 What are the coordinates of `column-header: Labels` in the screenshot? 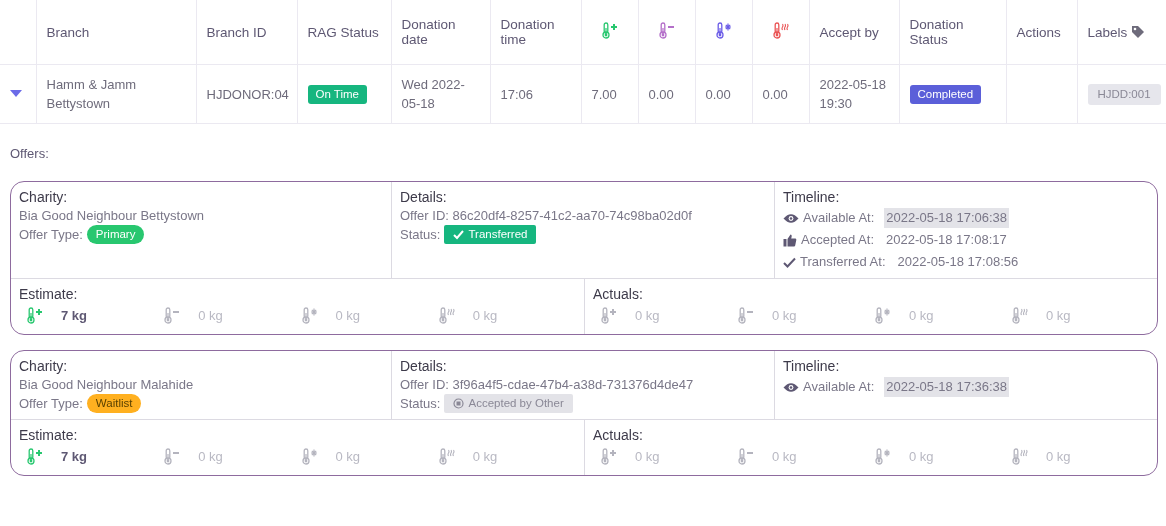 It's located at (1107, 32).